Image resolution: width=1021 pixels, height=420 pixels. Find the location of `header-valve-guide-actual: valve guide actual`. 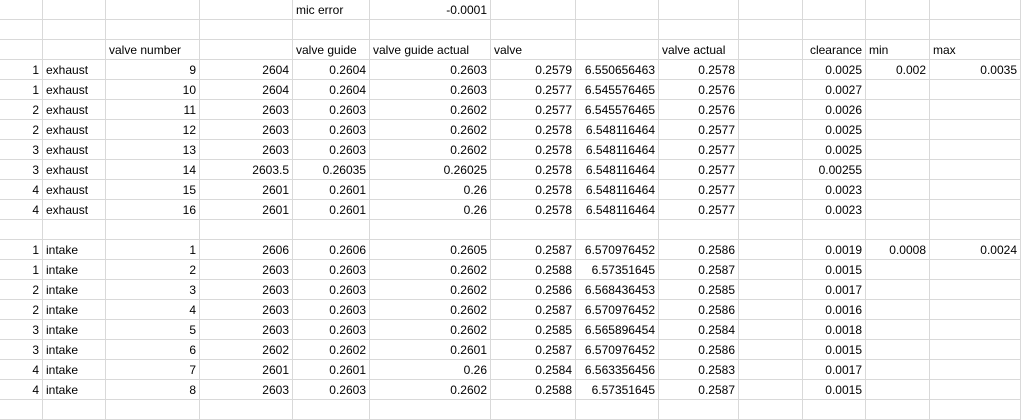

header-valve-guide-actual: valve guide actual is located at coordinates (430, 50).